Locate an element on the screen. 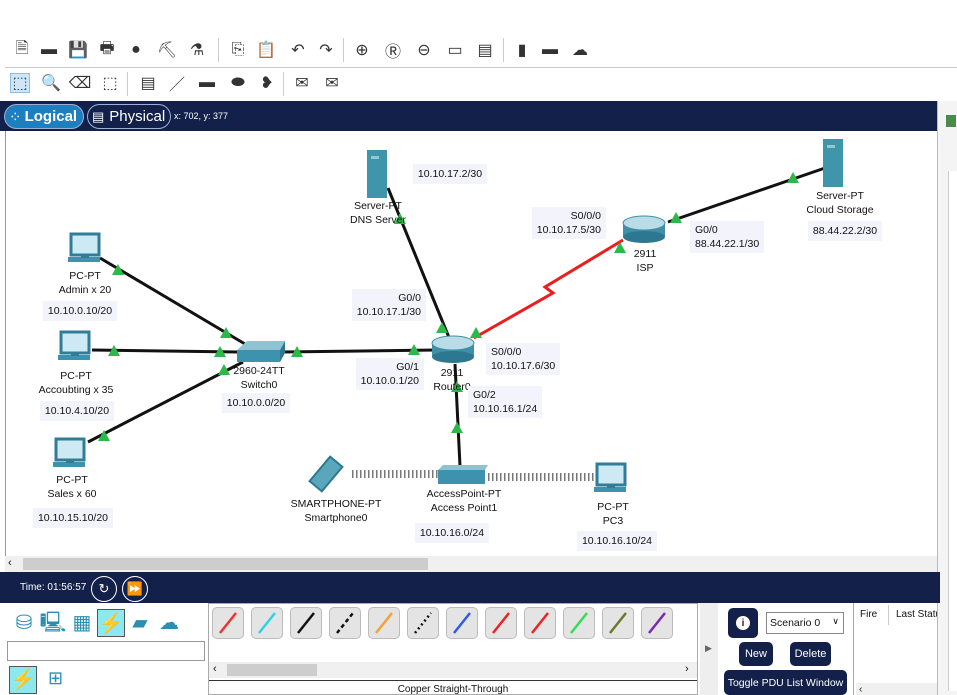  fast-forward-button: ⏩ is located at coordinates (135, 589).